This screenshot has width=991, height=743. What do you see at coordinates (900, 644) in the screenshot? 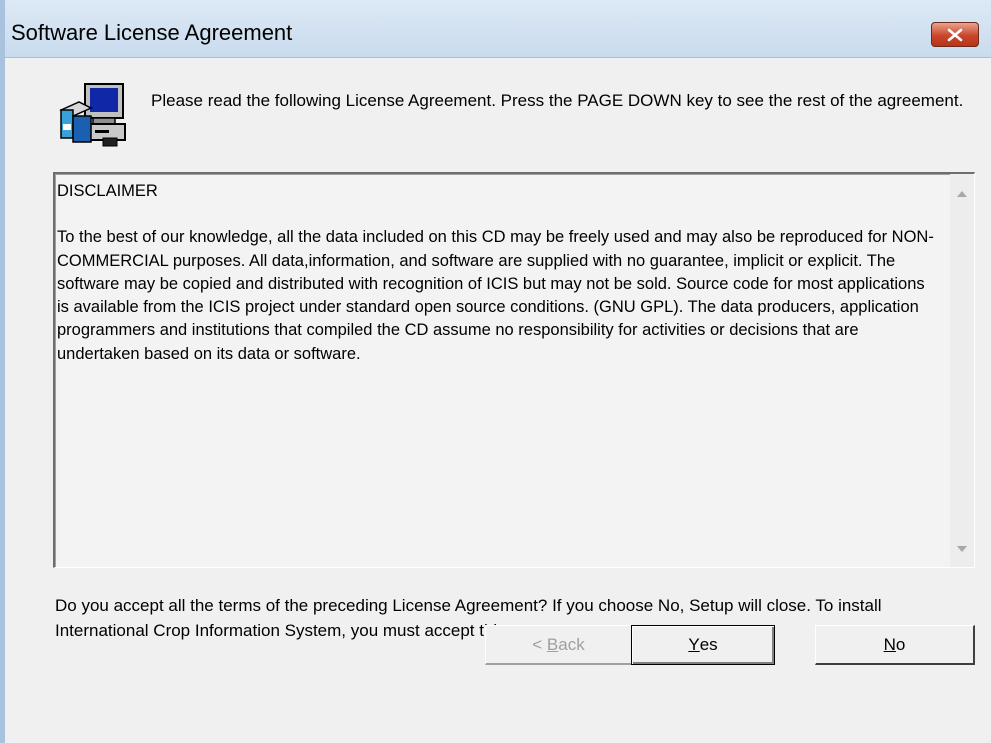
I see `no-button-rest: o` at bounding box center [900, 644].